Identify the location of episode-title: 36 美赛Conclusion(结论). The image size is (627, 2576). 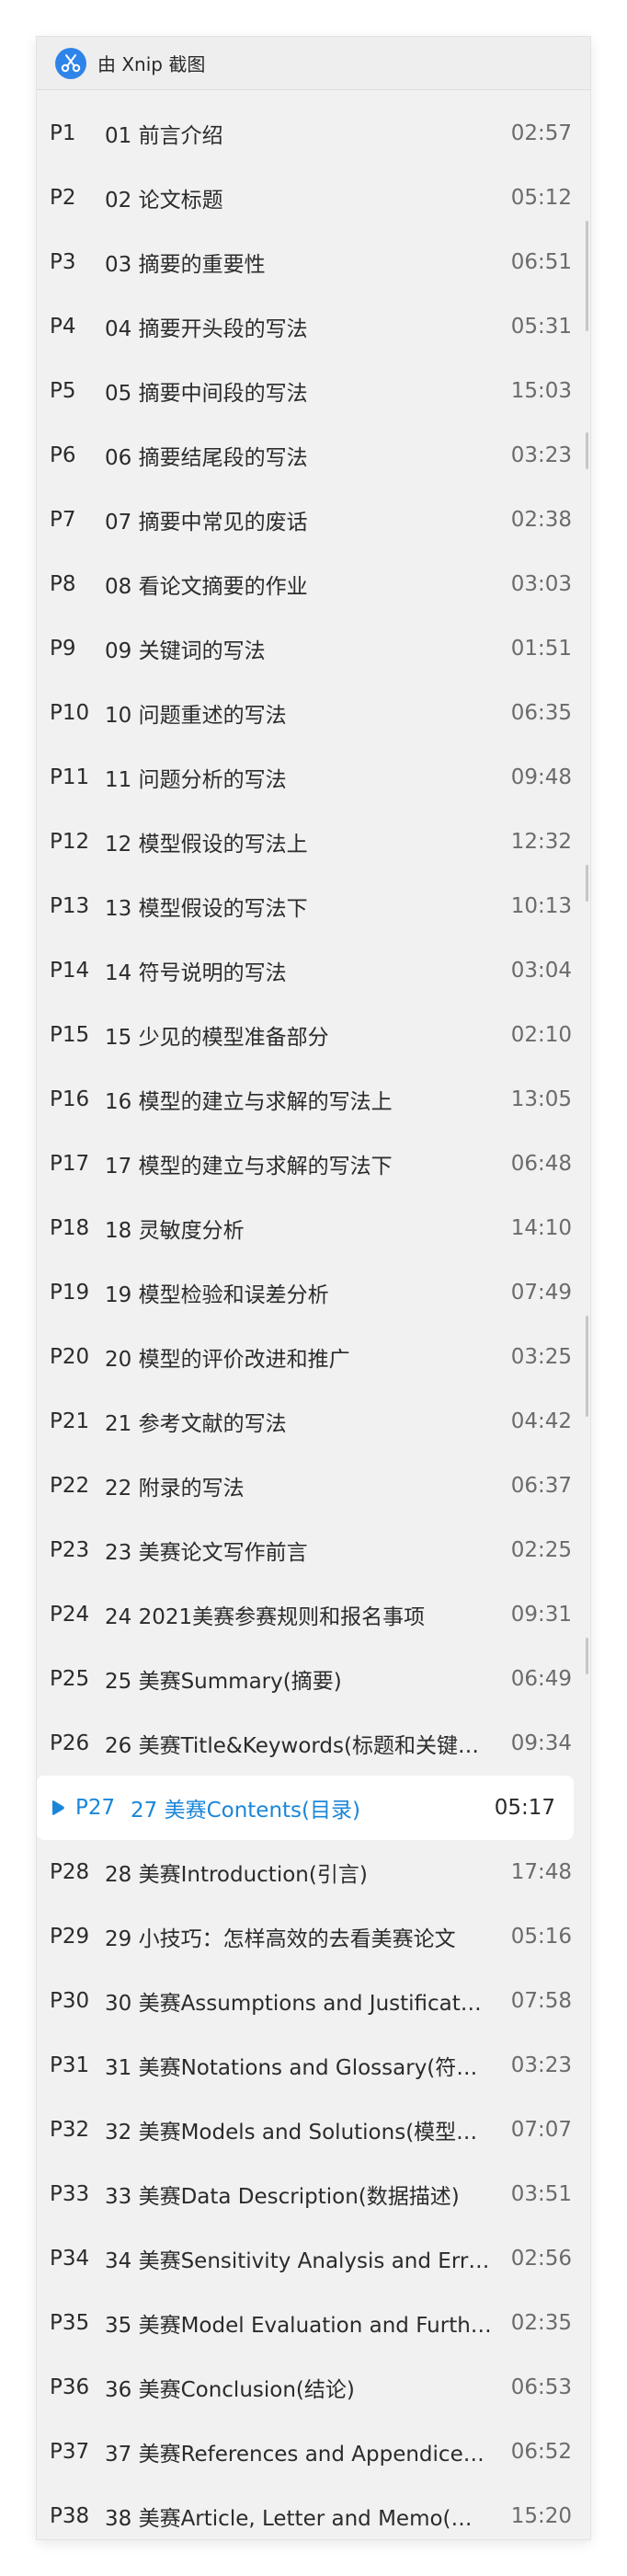
(230, 2390).